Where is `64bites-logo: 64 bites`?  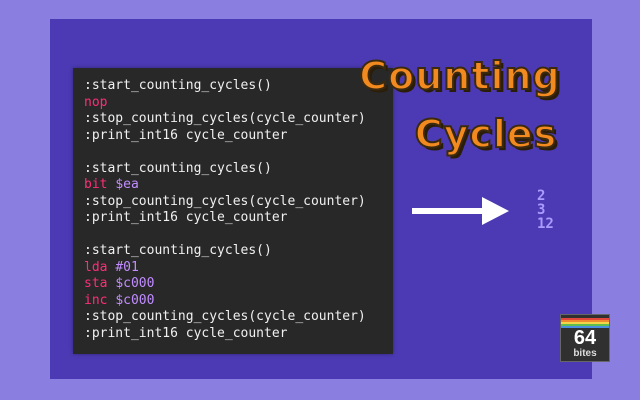
64bites-logo: 64 bites is located at coordinates (585, 338).